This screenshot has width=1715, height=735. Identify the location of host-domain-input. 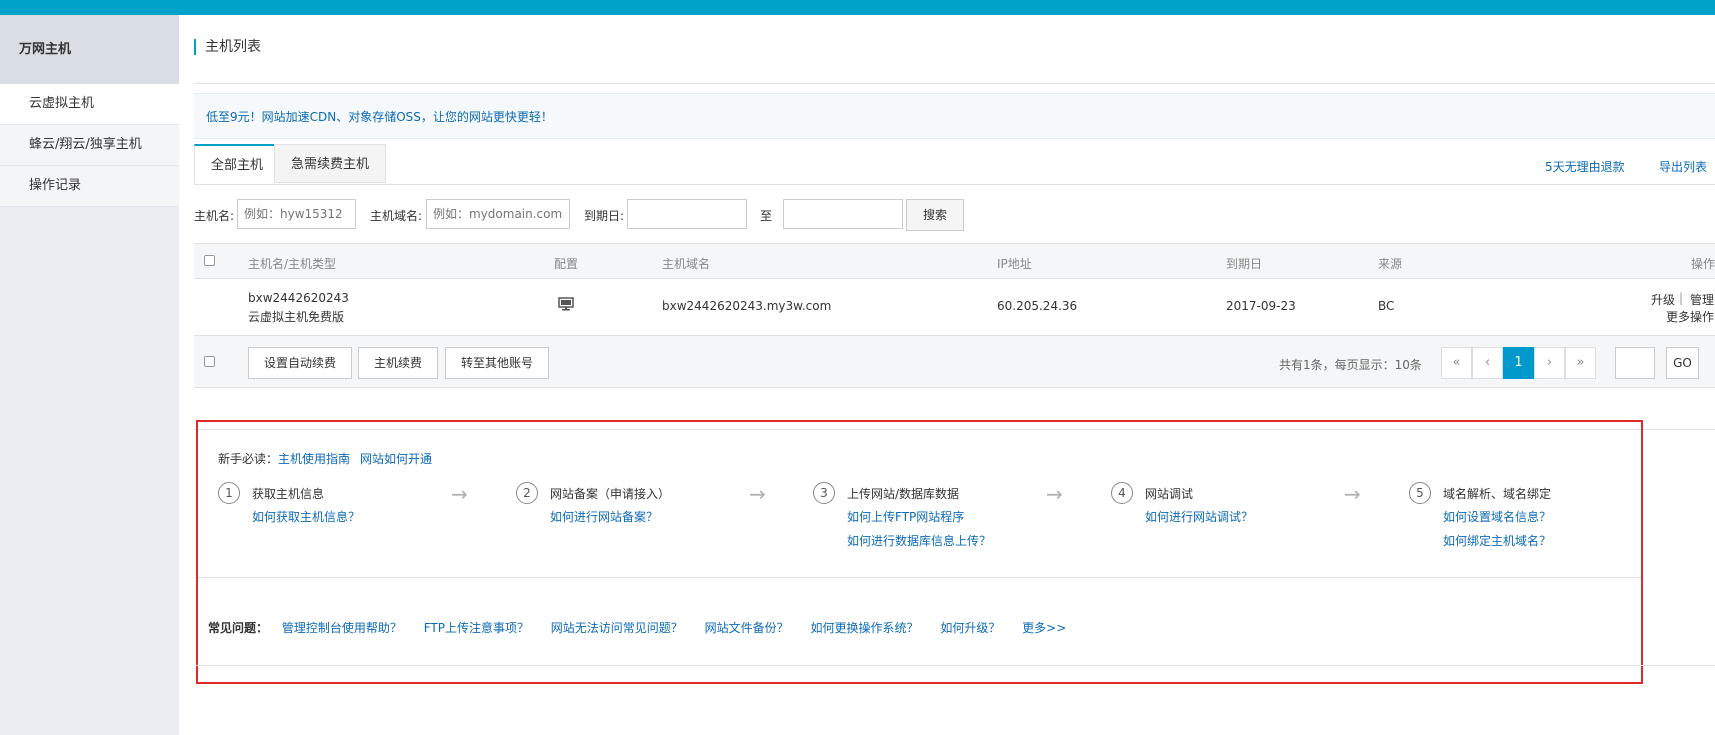
(498, 214).